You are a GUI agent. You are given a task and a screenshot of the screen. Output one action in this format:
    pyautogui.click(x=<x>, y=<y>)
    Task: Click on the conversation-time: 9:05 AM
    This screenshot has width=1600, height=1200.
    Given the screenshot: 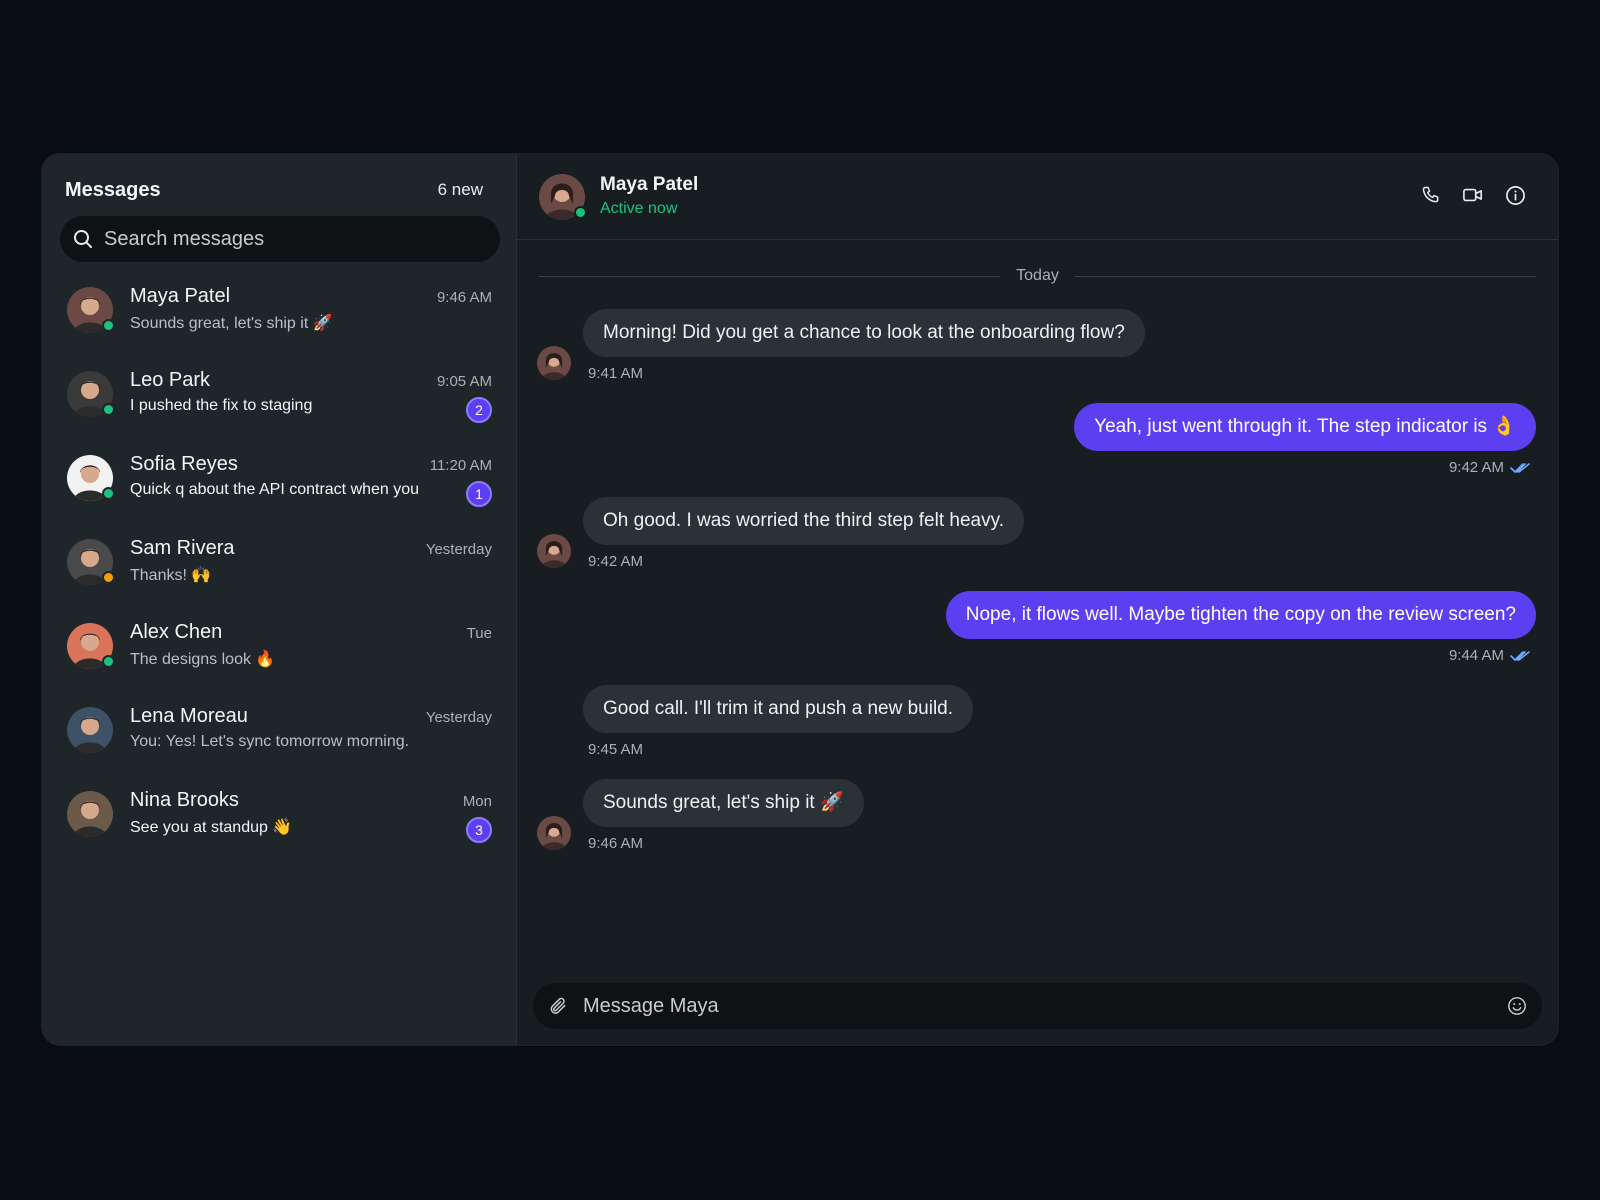 What is the action you would take?
    pyautogui.click(x=464, y=381)
    